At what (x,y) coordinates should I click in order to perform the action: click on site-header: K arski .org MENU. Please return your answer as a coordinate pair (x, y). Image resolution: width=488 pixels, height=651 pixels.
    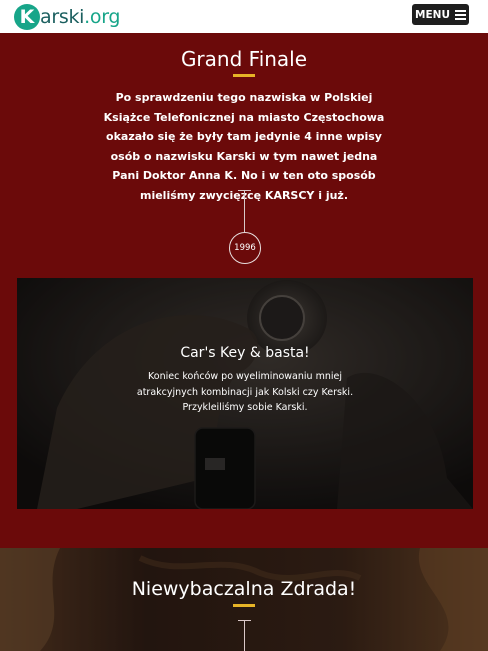
    Looking at the image, I should click on (244, 16).